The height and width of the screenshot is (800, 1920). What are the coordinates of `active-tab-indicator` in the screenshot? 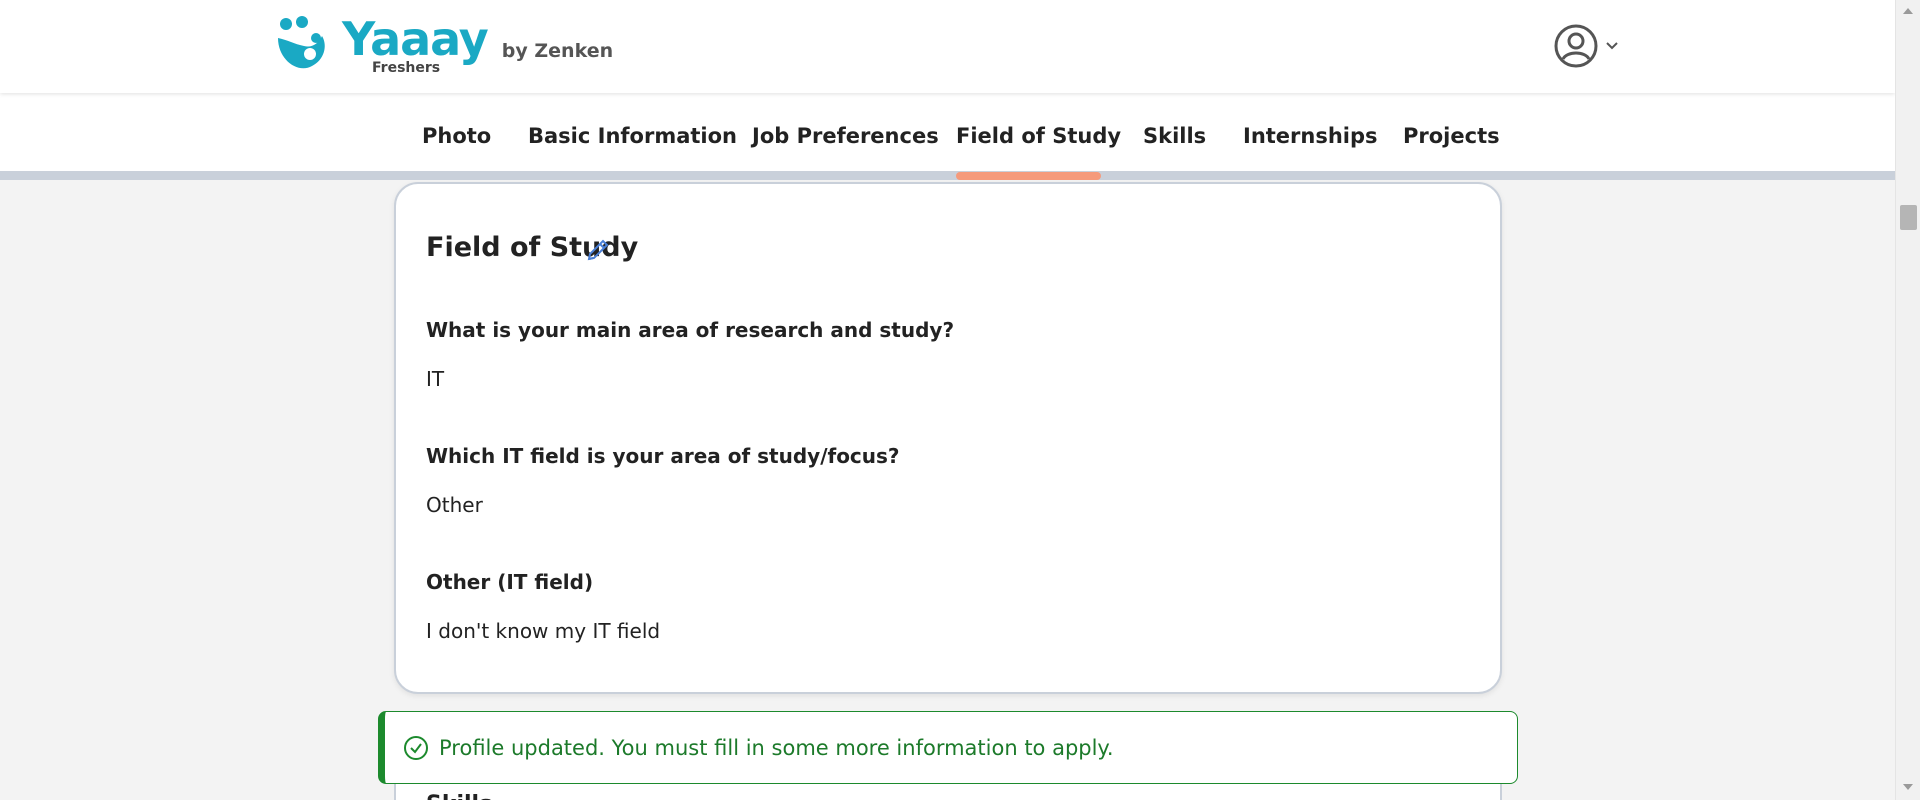 It's located at (1028, 176).